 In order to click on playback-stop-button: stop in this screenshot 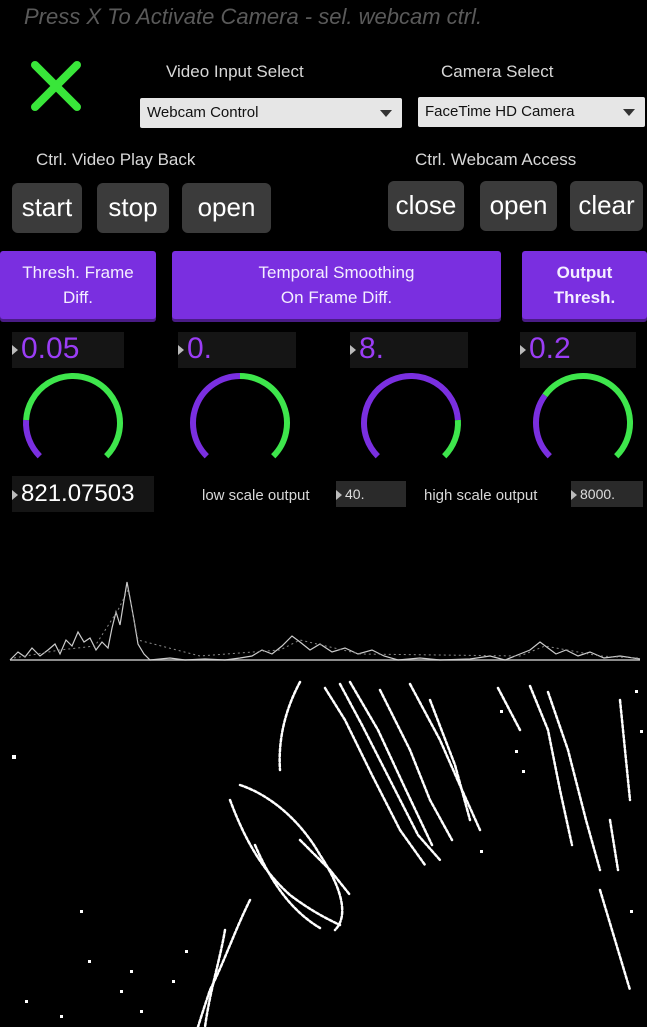, I will do `click(133, 208)`.